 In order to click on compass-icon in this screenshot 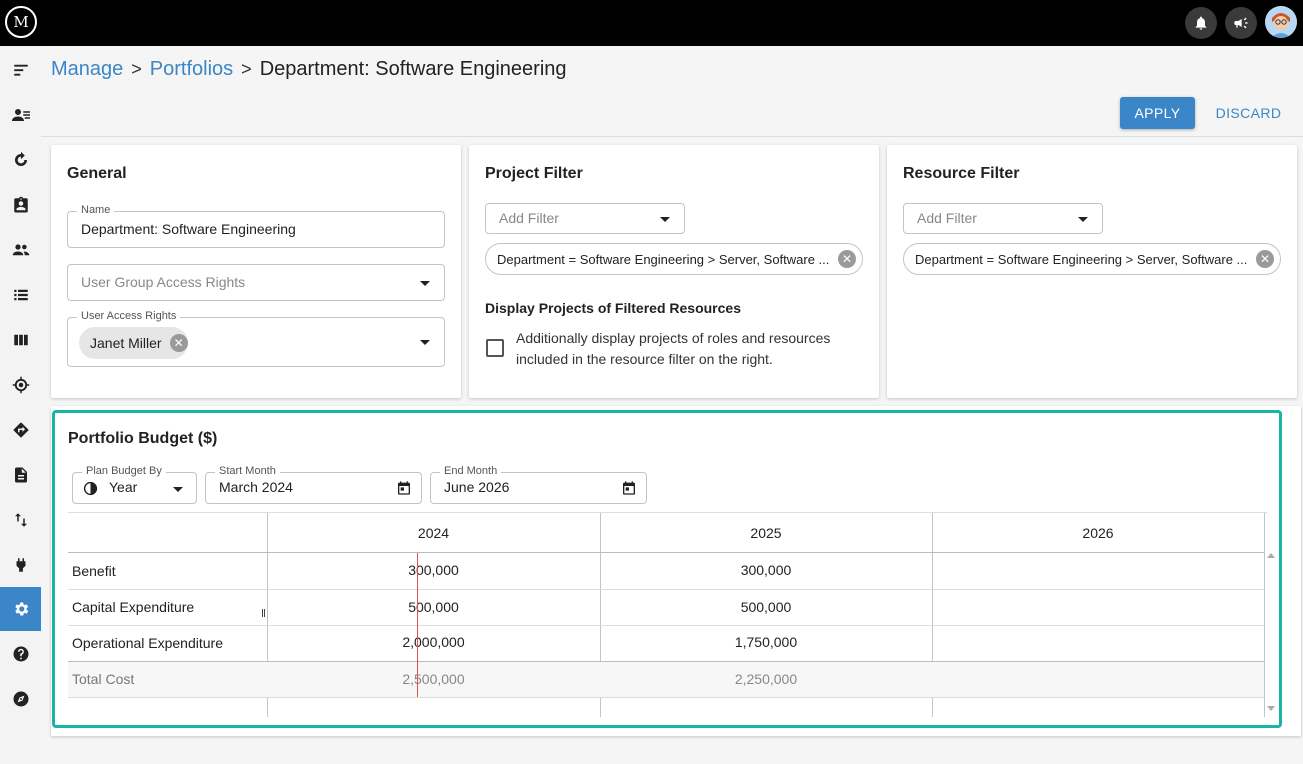, I will do `click(20, 699)`.